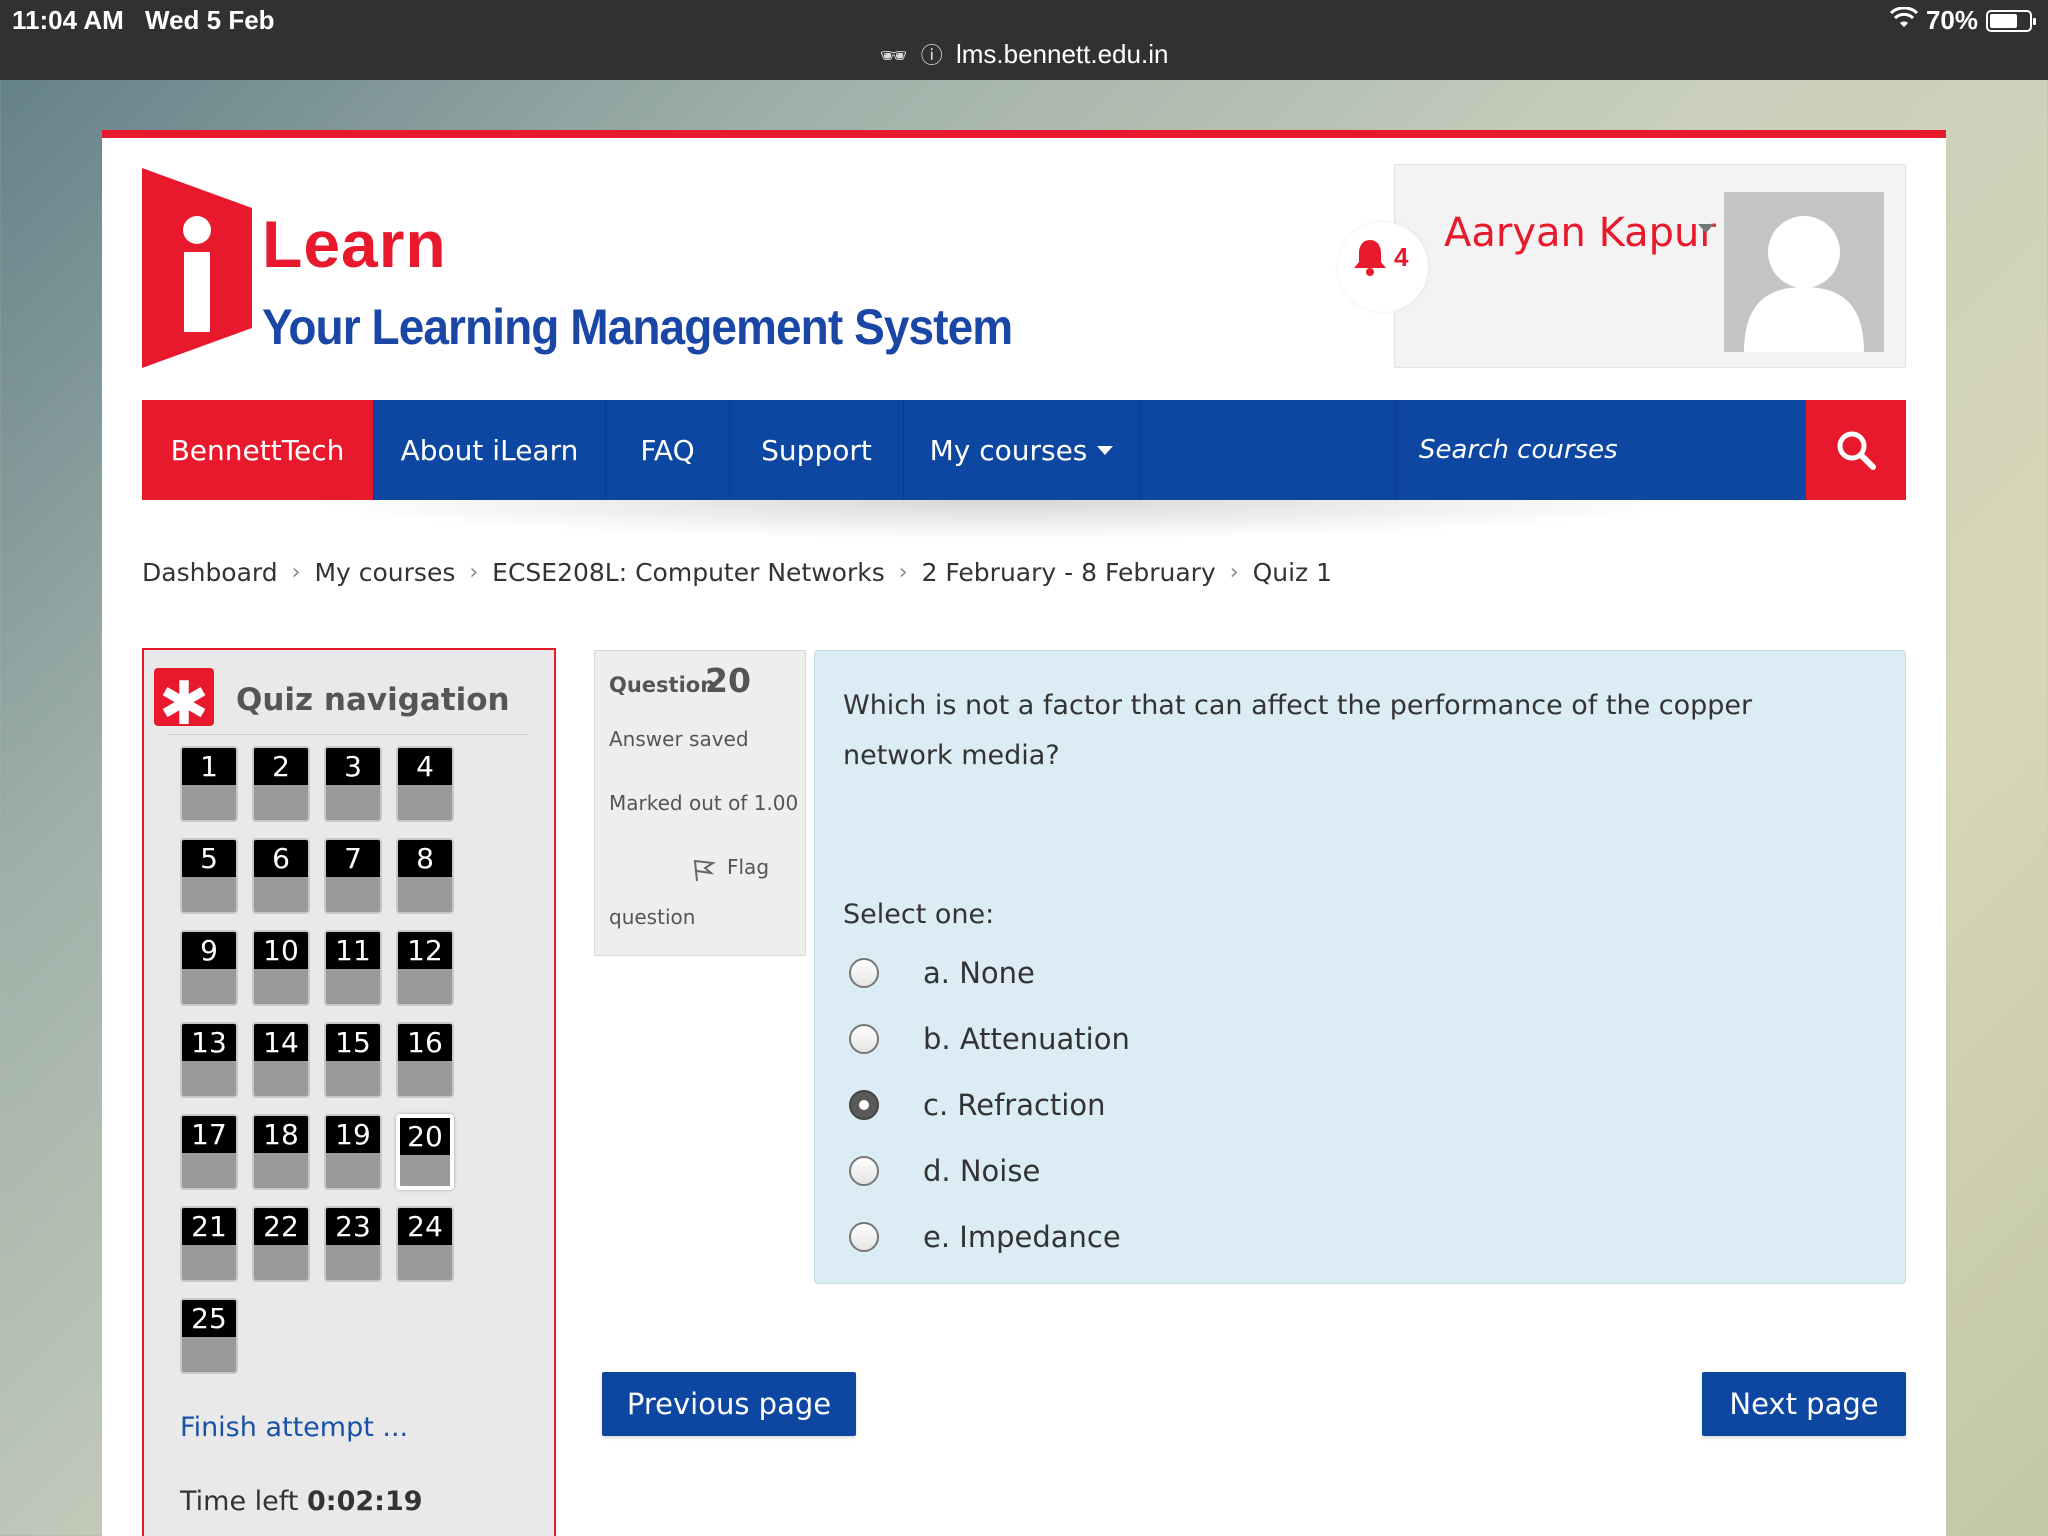 The width and height of the screenshot is (2048, 1536). What do you see at coordinates (679, 739) in the screenshot?
I see `answer-status: Answer saved` at bounding box center [679, 739].